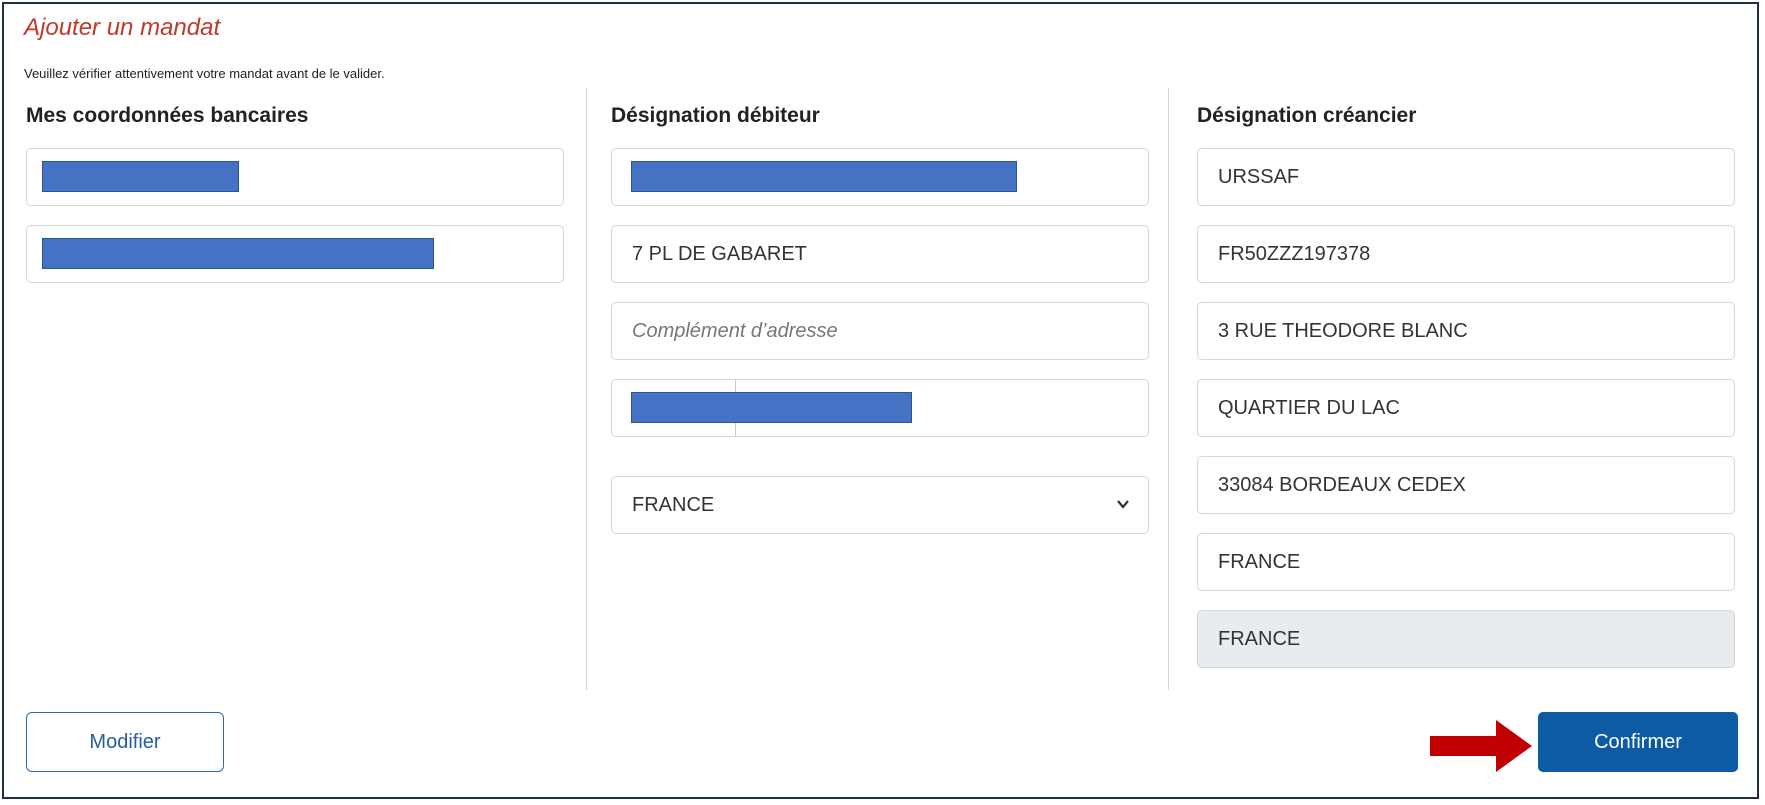 This screenshot has width=1765, height=805. I want to click on confirm-button: Confirmer, so click(1638, 742).